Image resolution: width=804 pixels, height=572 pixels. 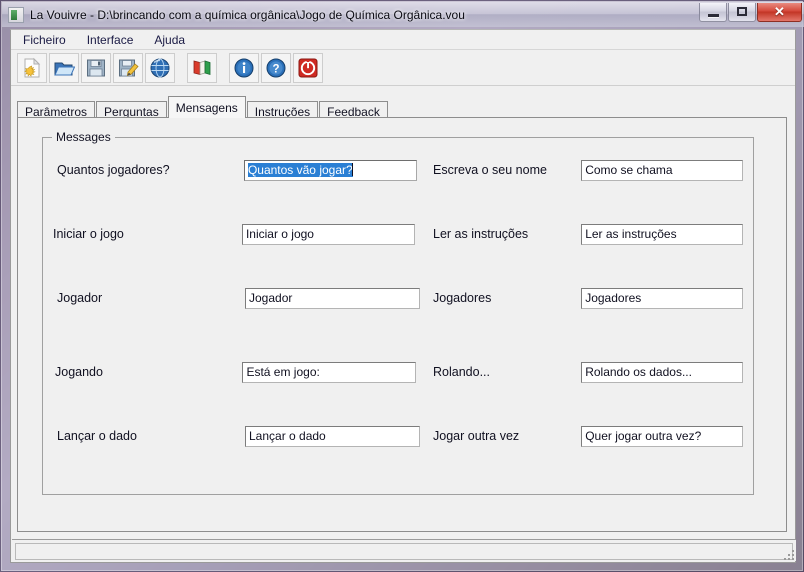 I want to click on window-controls: ✕, so click(x=751, y=14).